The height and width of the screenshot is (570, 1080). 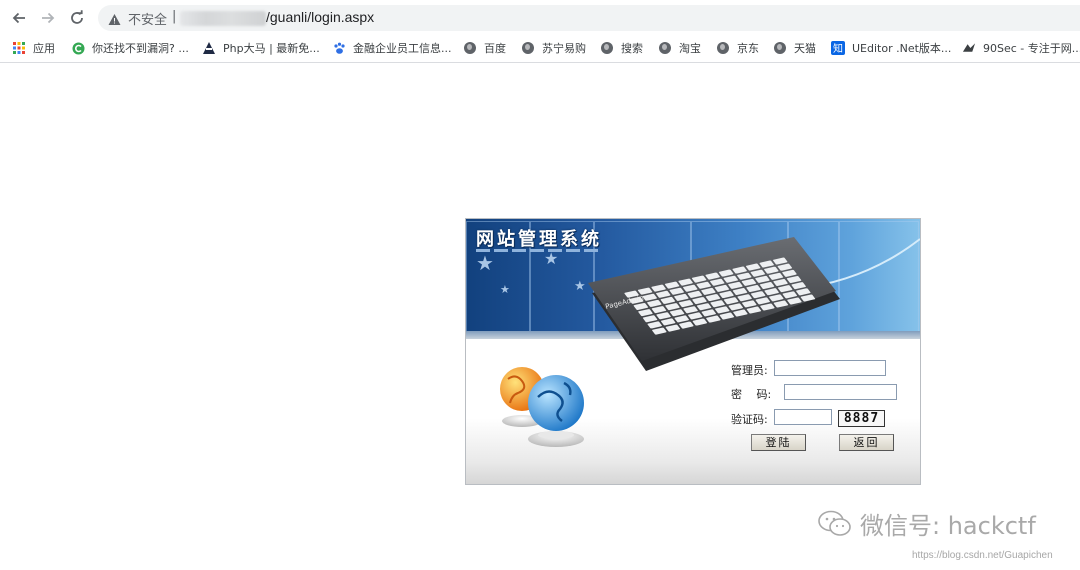 I want to click on captcha-input, so click(x=803, y=417).